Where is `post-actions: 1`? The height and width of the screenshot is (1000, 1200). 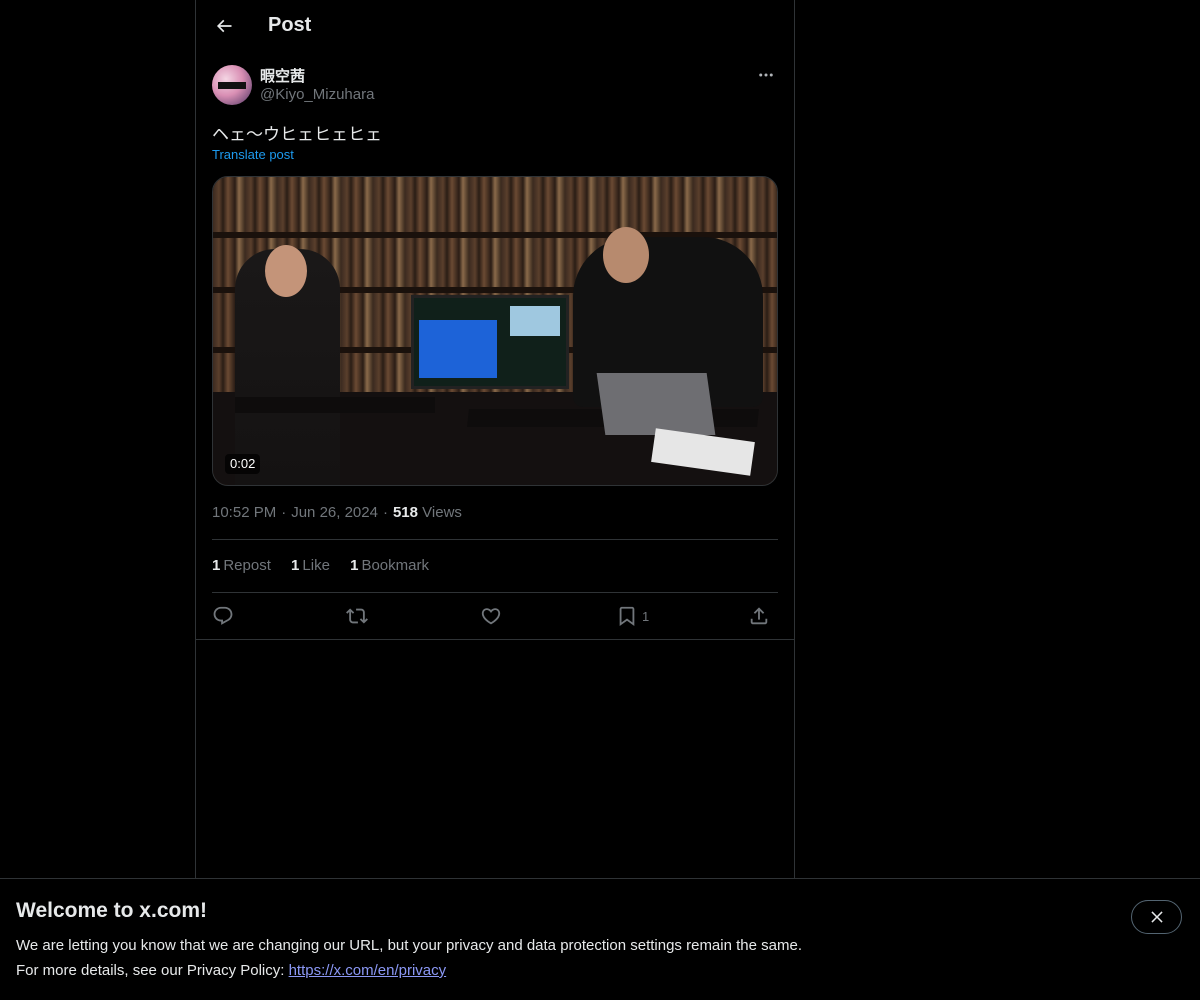
post-actions: 1 is located at coordinates (495, 616).